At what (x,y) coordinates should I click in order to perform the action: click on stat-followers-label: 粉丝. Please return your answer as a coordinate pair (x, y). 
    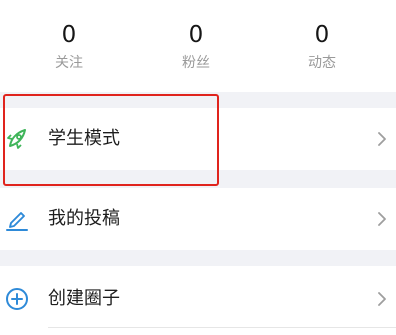
    Looking at the image, I should click on (196, 63).